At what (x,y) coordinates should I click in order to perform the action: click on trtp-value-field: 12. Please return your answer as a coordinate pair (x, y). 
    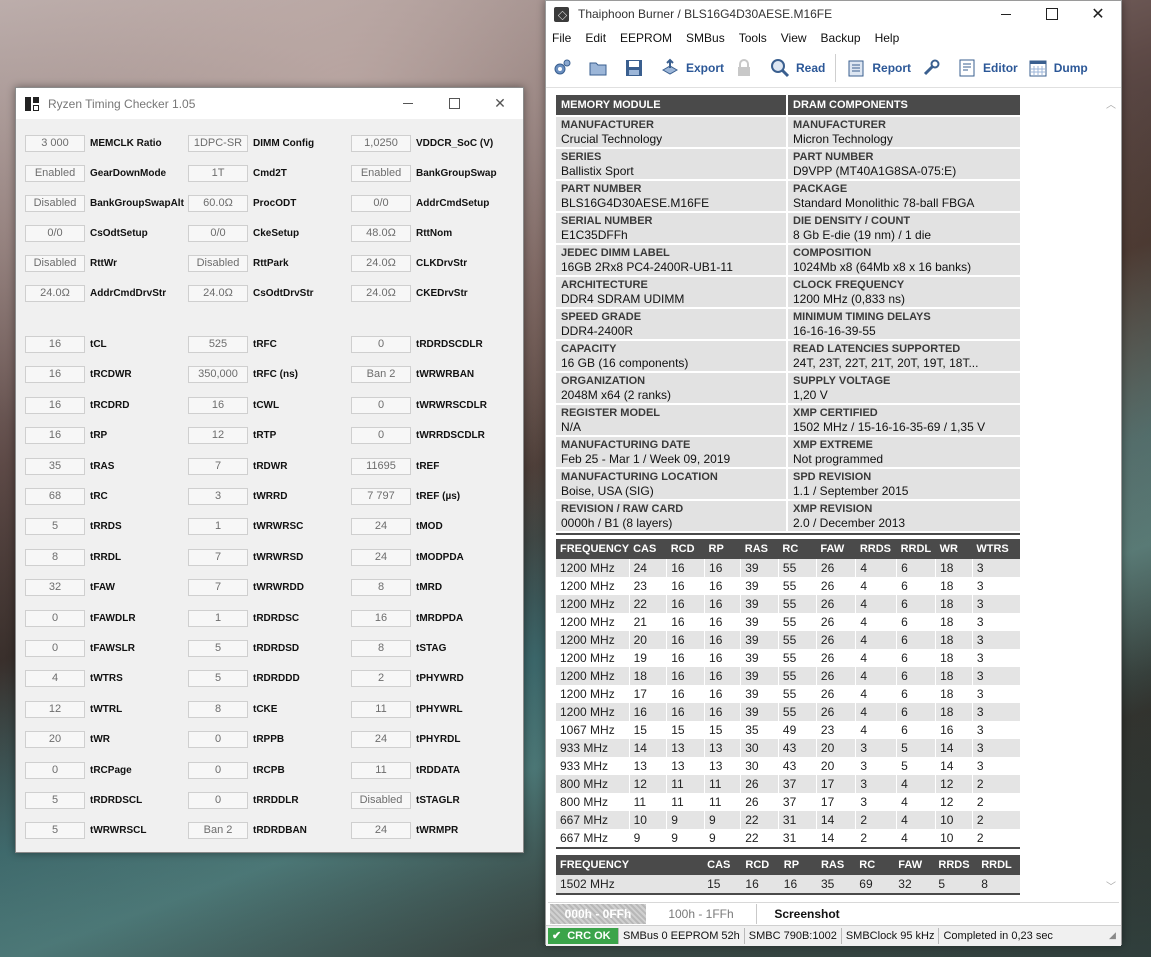
    Looking at the image, I should click on (218, 436).